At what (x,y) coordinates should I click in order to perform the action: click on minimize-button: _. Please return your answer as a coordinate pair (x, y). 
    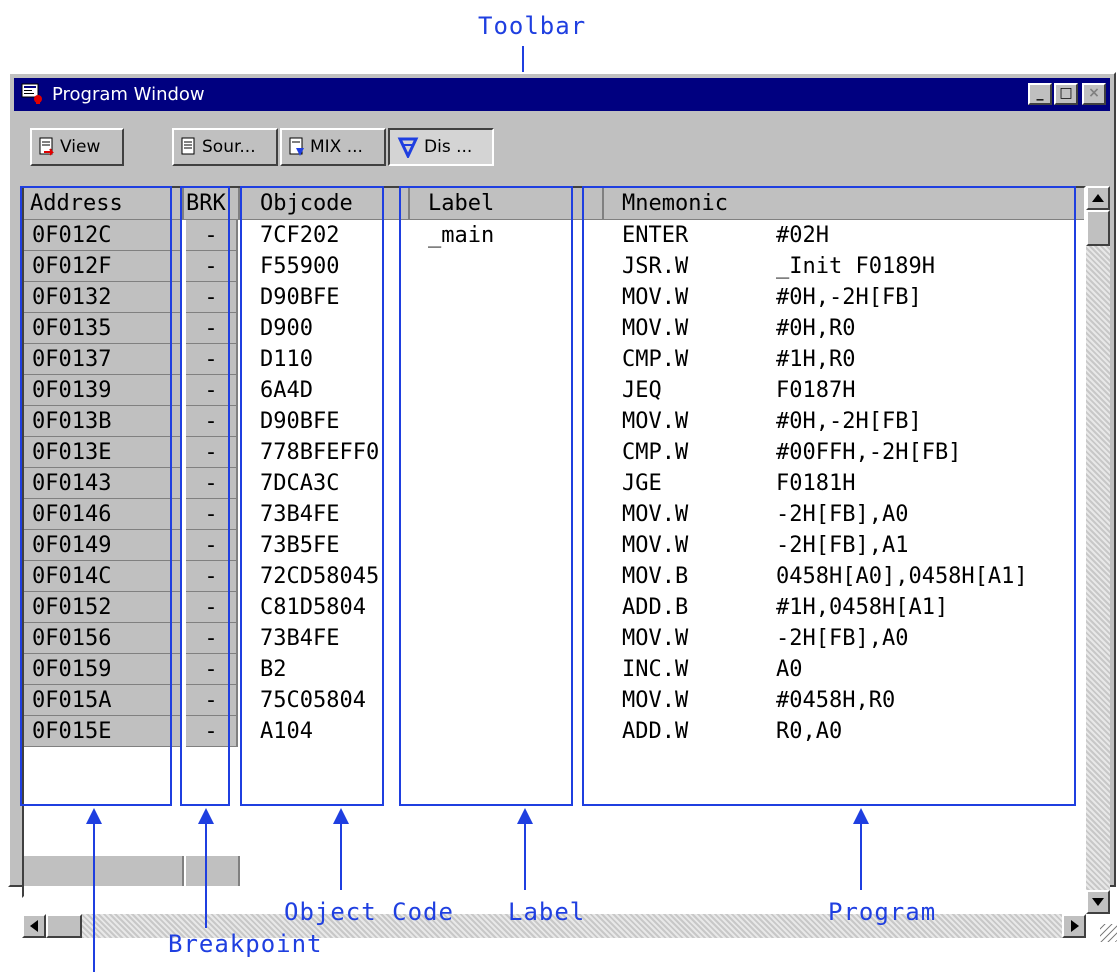
    Looking at the image, I should click on (1040, 94).